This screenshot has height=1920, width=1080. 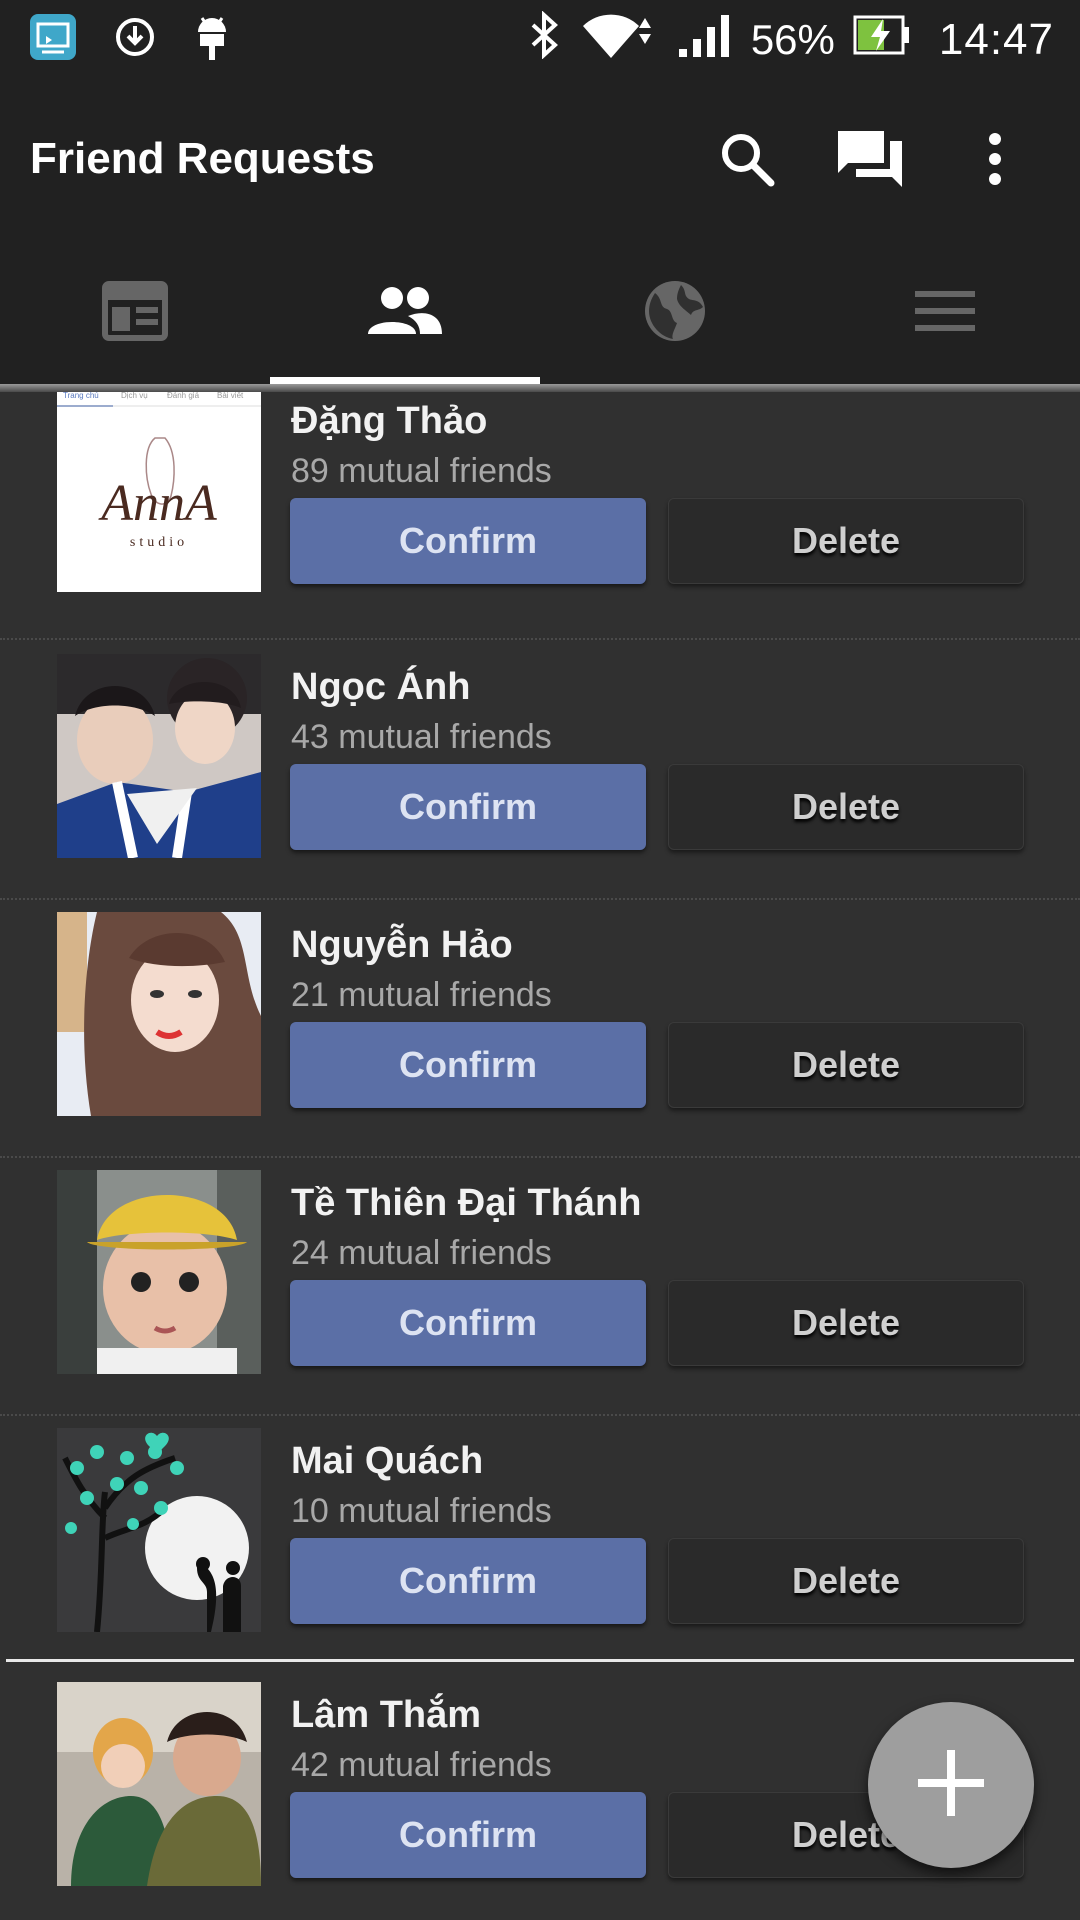 I want to click on avatar-logo-text: AnnA, so click(x=157, y=503).